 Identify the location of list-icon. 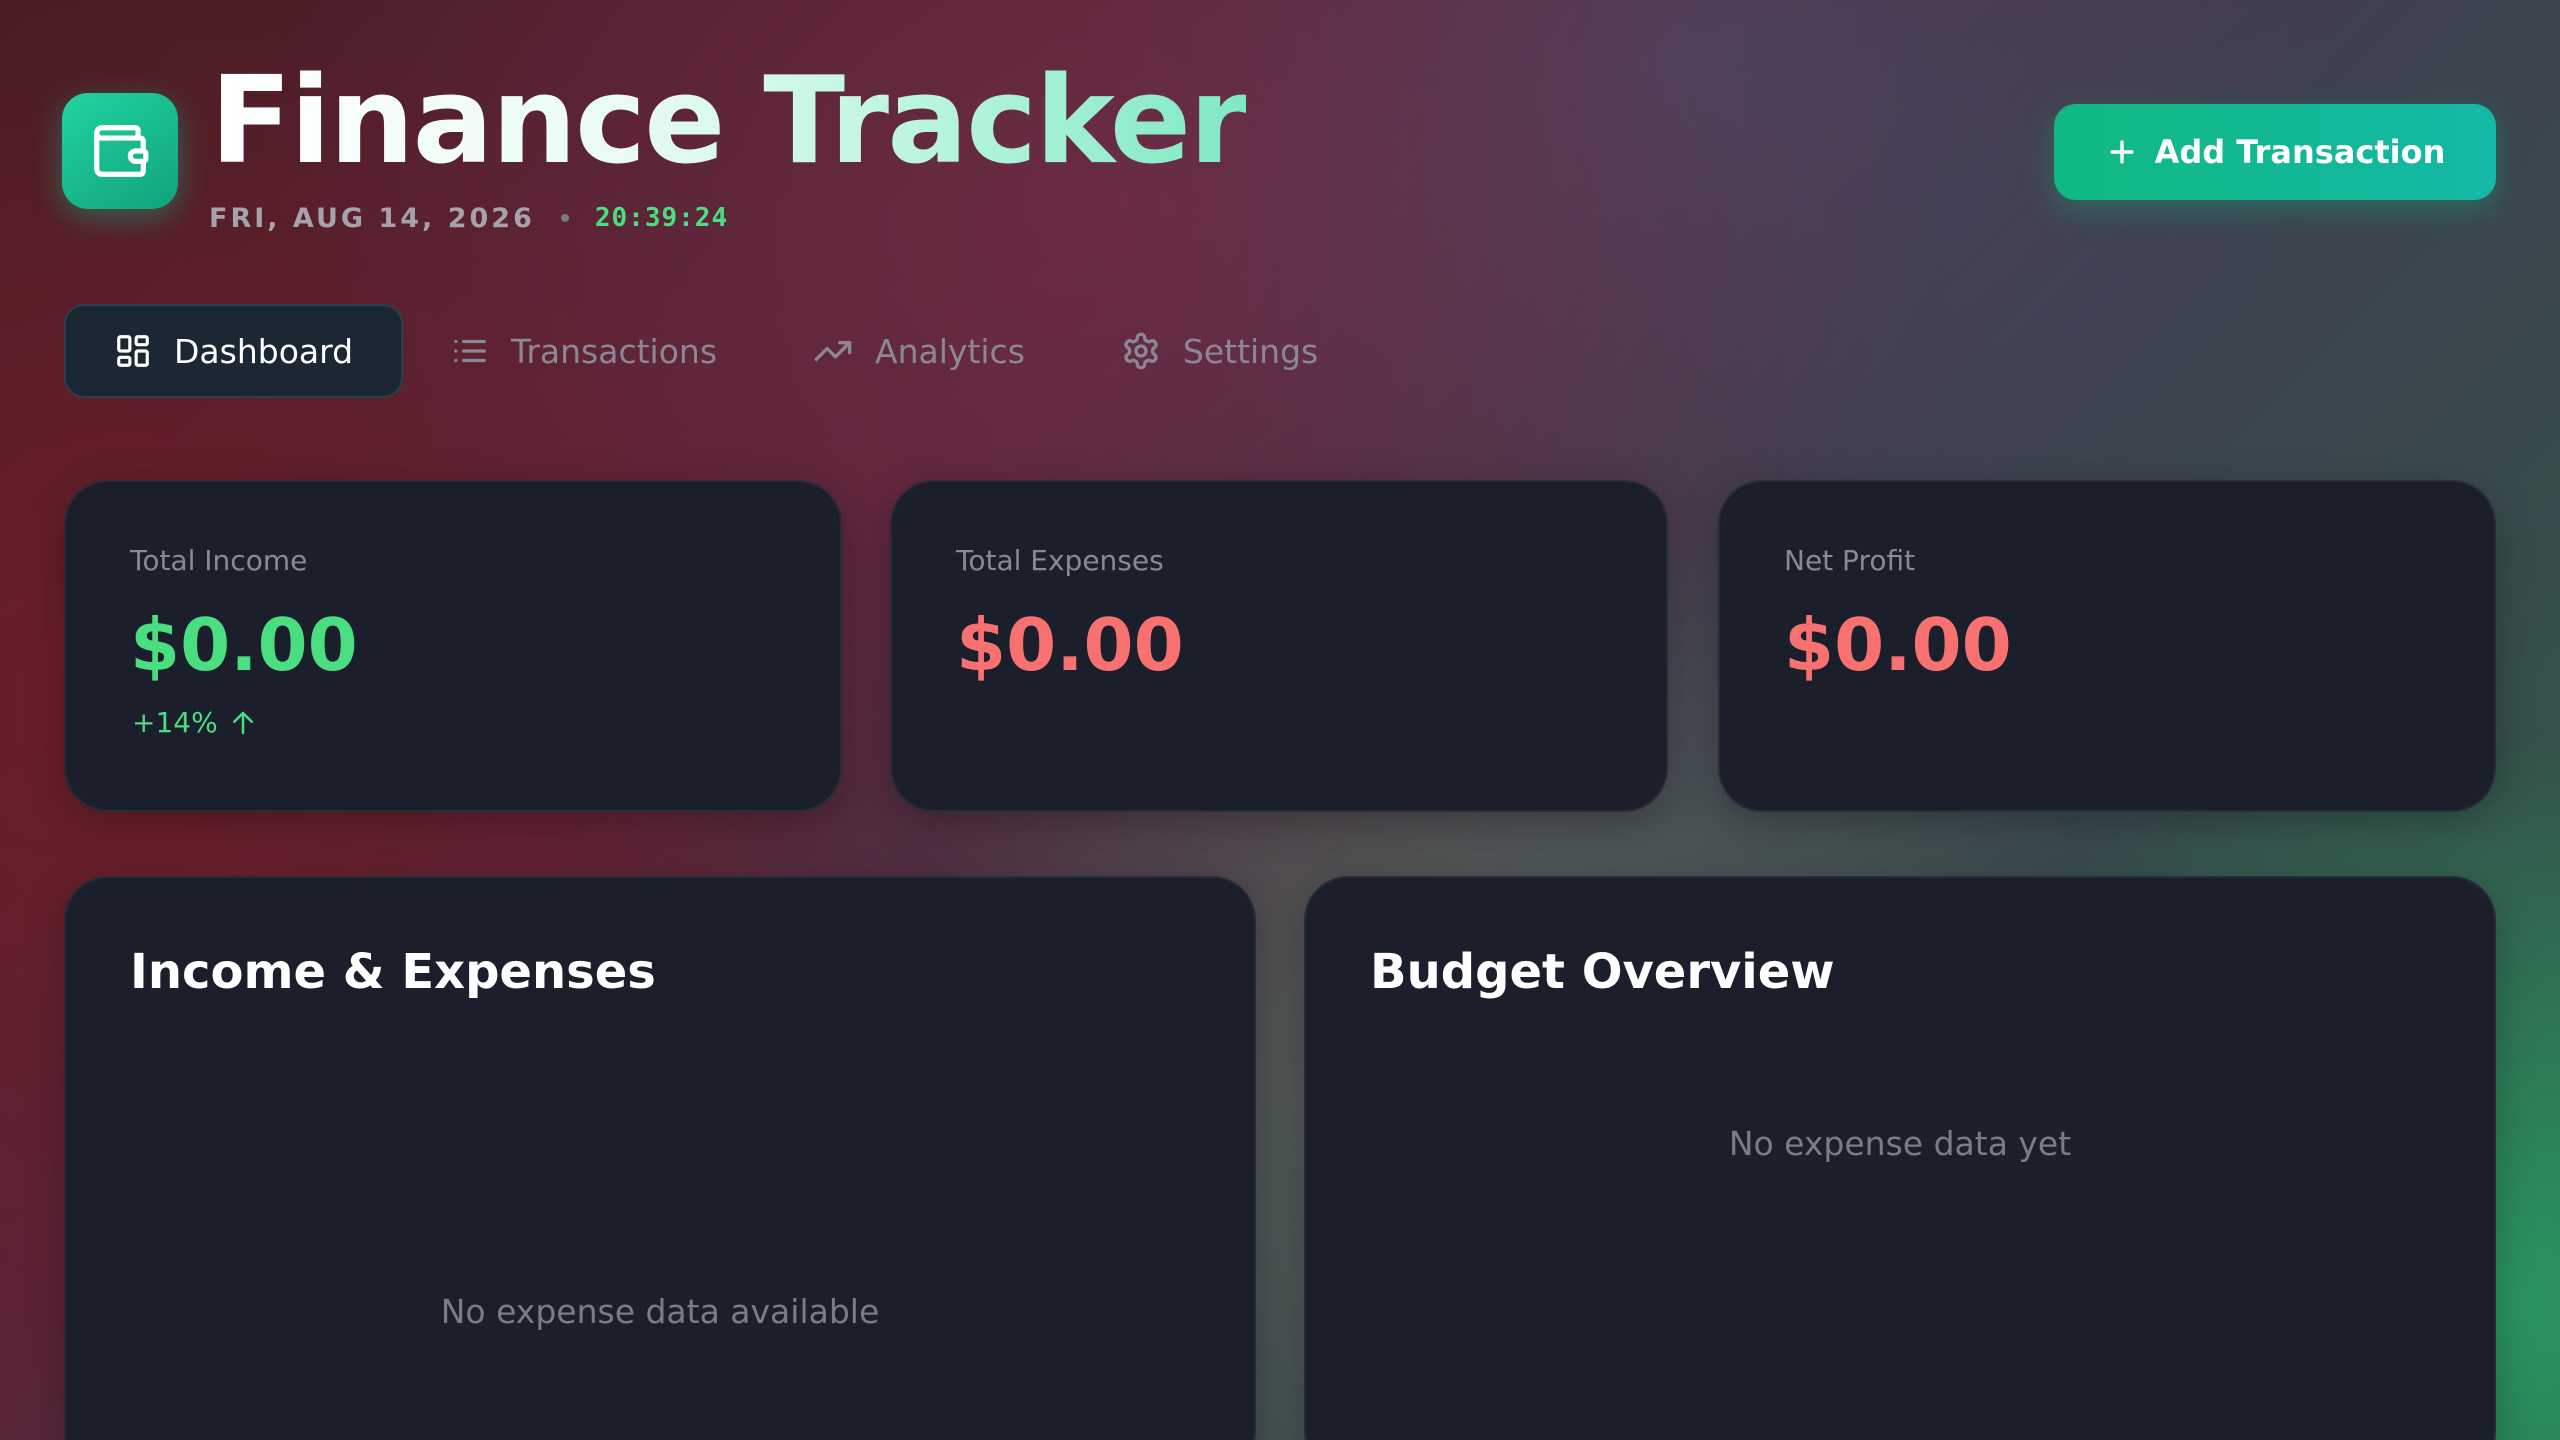
(470, 351).